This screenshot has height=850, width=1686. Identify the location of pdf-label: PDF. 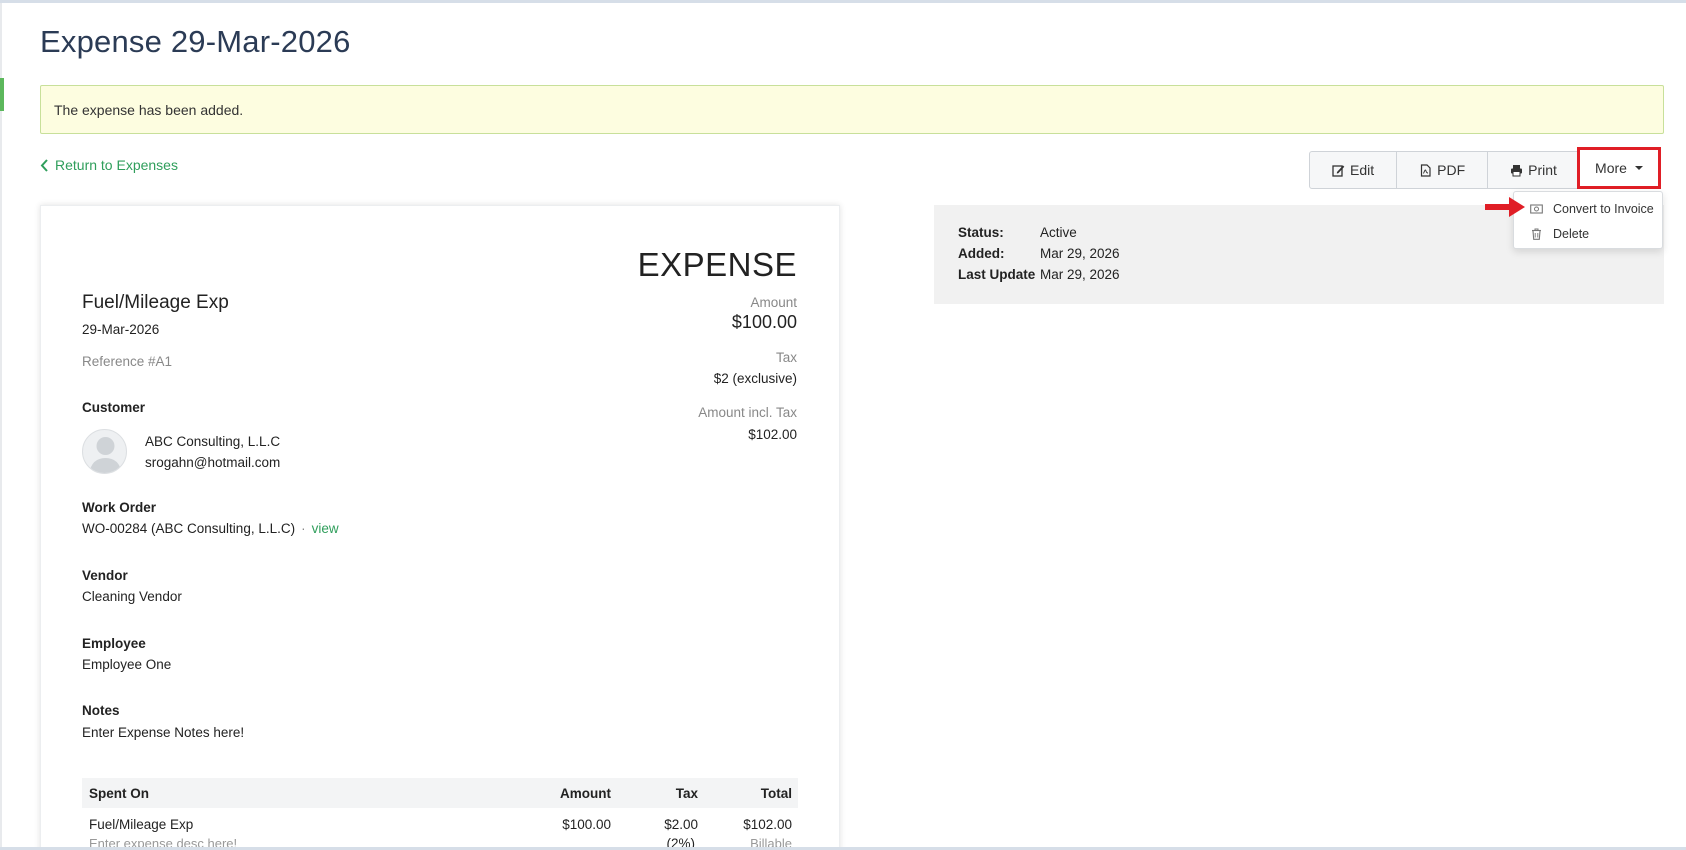
(1451, 170).